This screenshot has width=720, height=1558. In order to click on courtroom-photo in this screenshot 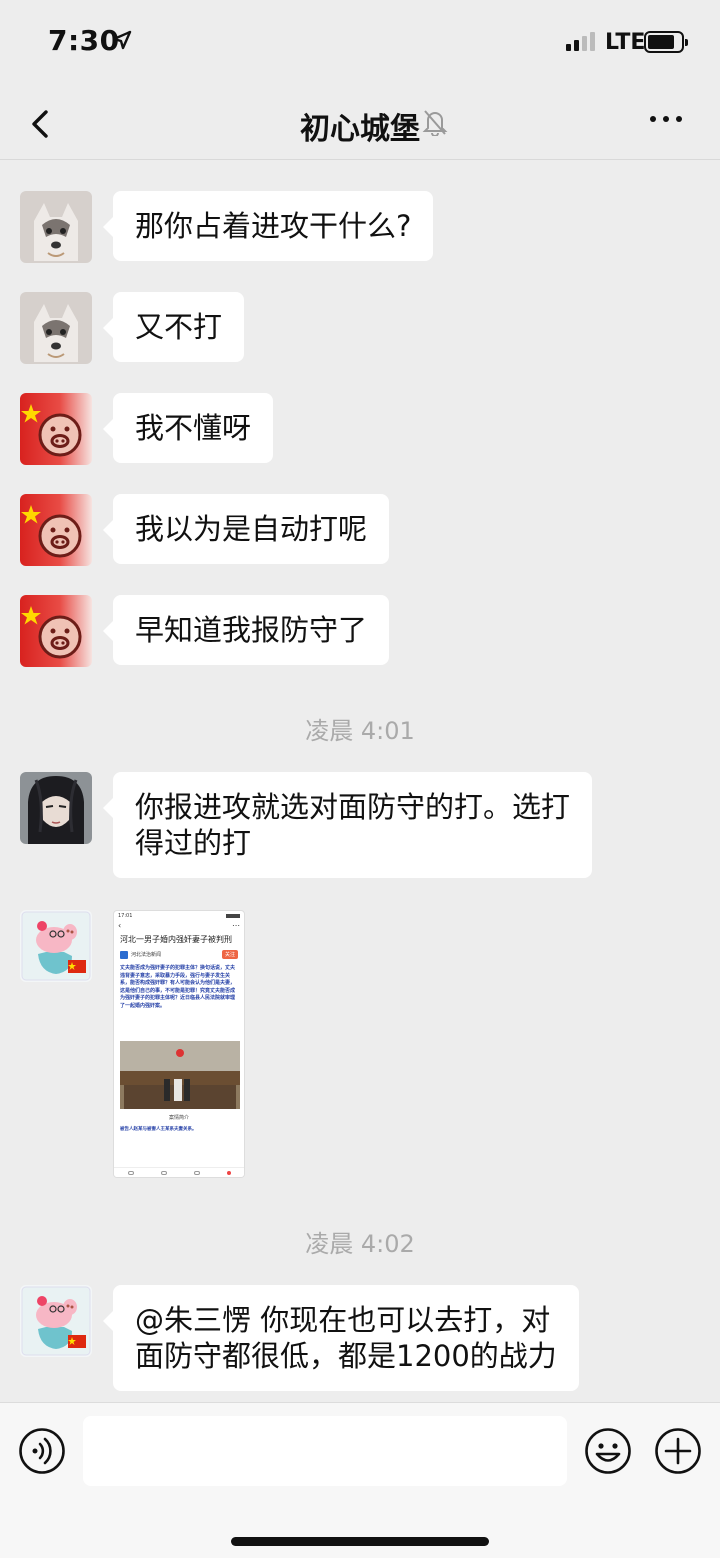, I will do `click(180, 1075)`.